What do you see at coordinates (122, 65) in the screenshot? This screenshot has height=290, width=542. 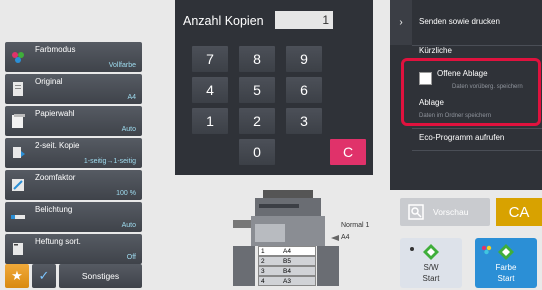 I see `color-mode-value: Vollfarbe` at bounding box center [122, 65].